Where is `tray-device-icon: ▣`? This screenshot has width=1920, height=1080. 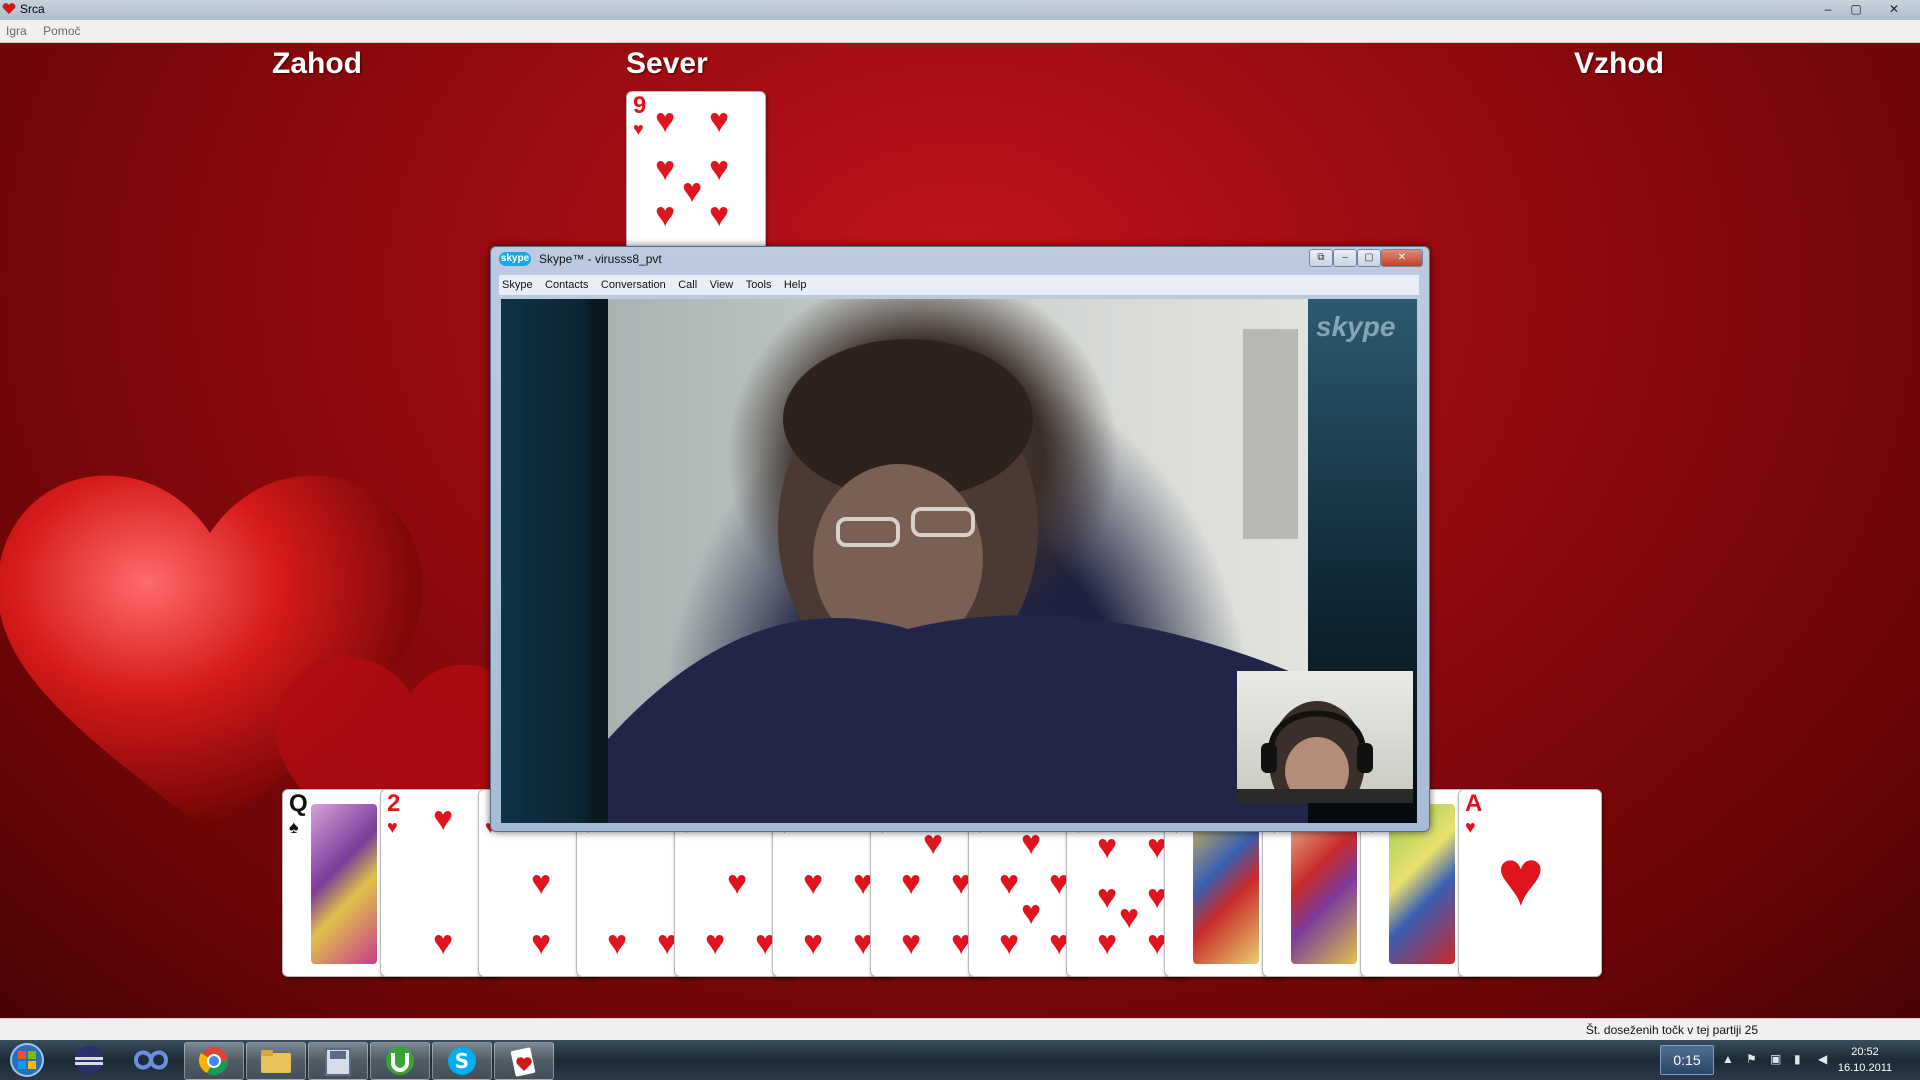
tray-device-icon: ▣ is located at coordinates (1775, 1059).